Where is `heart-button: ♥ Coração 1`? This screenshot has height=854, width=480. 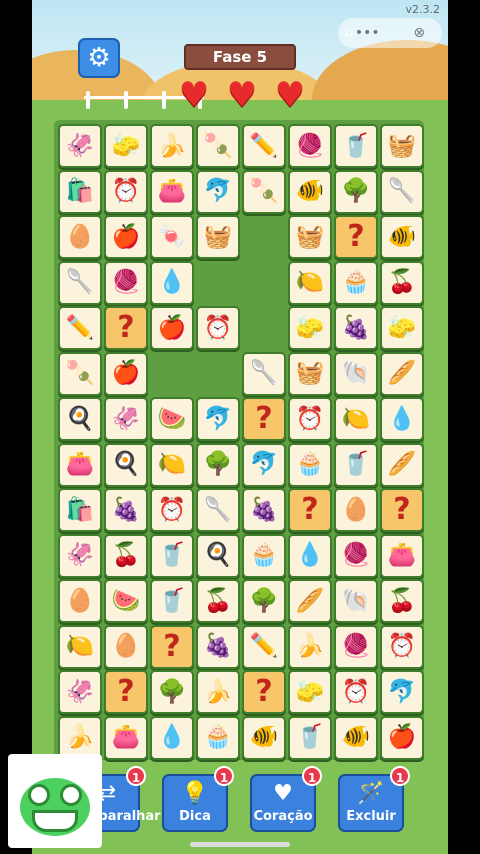
heart-button: ♥ Coração 1 is located at coordinates (286, 799).